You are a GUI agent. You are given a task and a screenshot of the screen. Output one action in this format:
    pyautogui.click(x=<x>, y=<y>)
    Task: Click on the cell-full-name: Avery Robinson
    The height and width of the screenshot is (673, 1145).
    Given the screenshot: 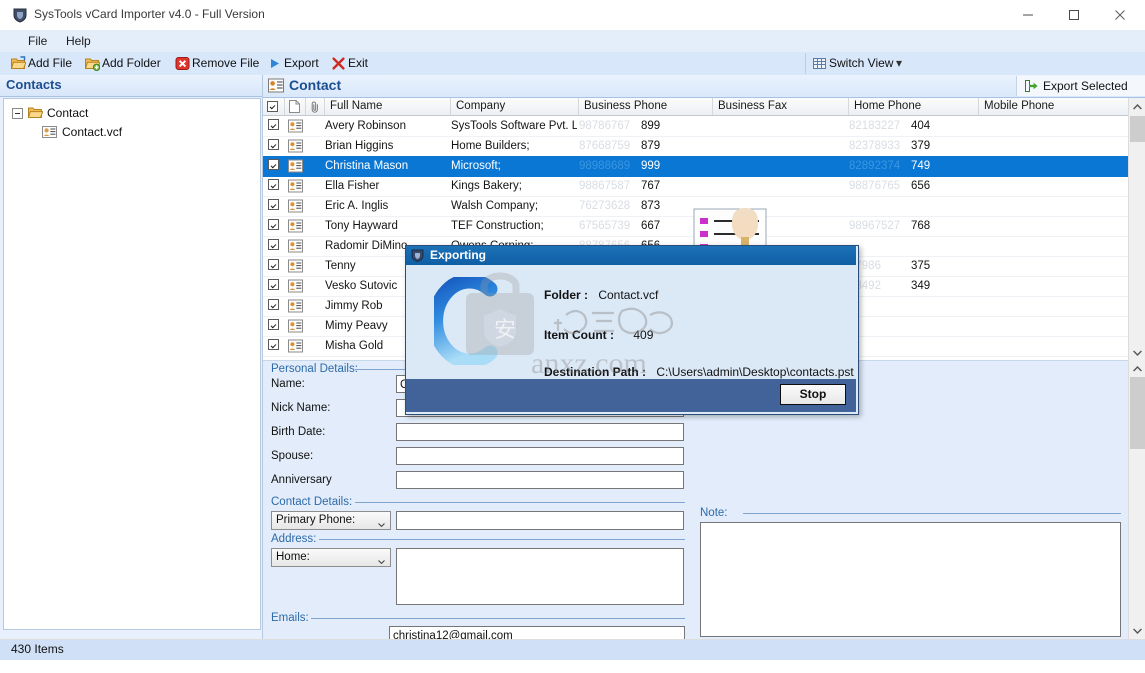 What is the action you would take?
    pyautogui.click(x=365, y=126)
    